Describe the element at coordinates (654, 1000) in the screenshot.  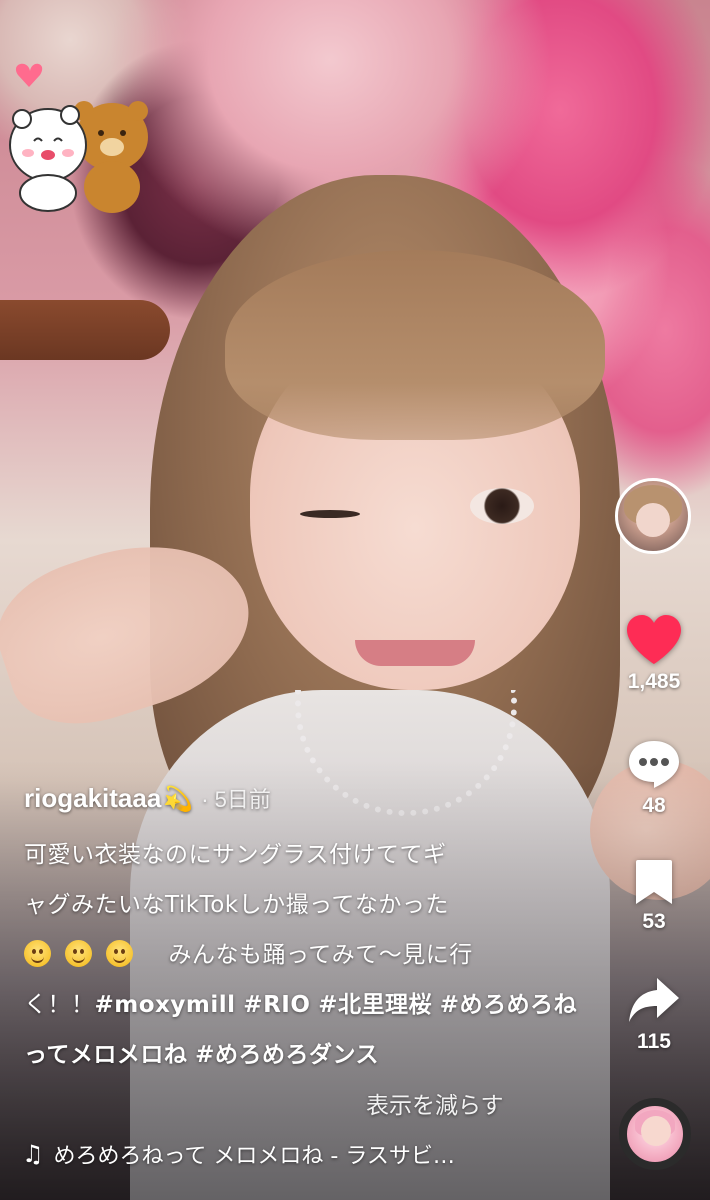
I see `share-arrow-icon` at that location.